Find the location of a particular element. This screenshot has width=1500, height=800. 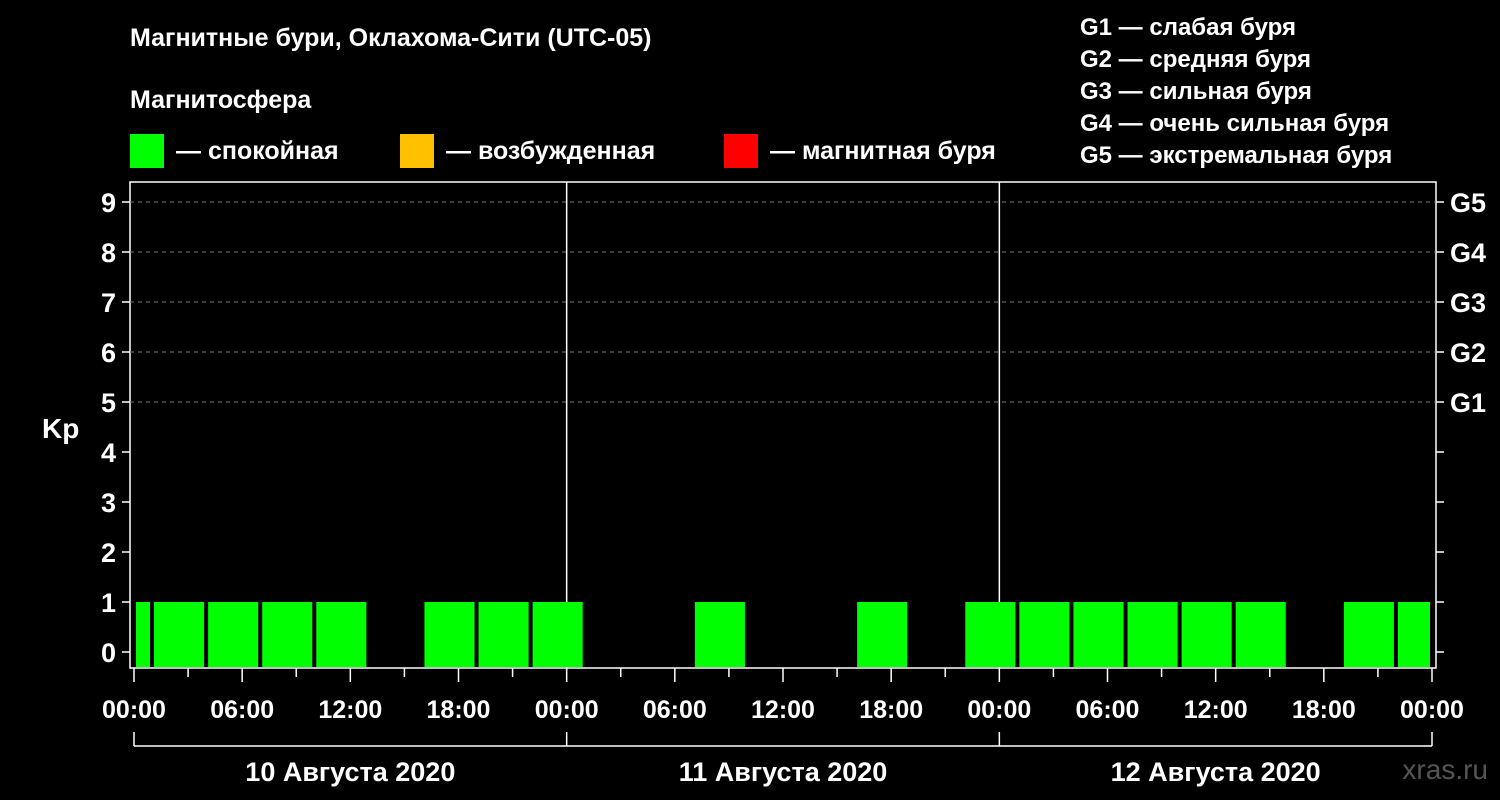

y-tick-label: 4 is located at coordinates (108, 453).